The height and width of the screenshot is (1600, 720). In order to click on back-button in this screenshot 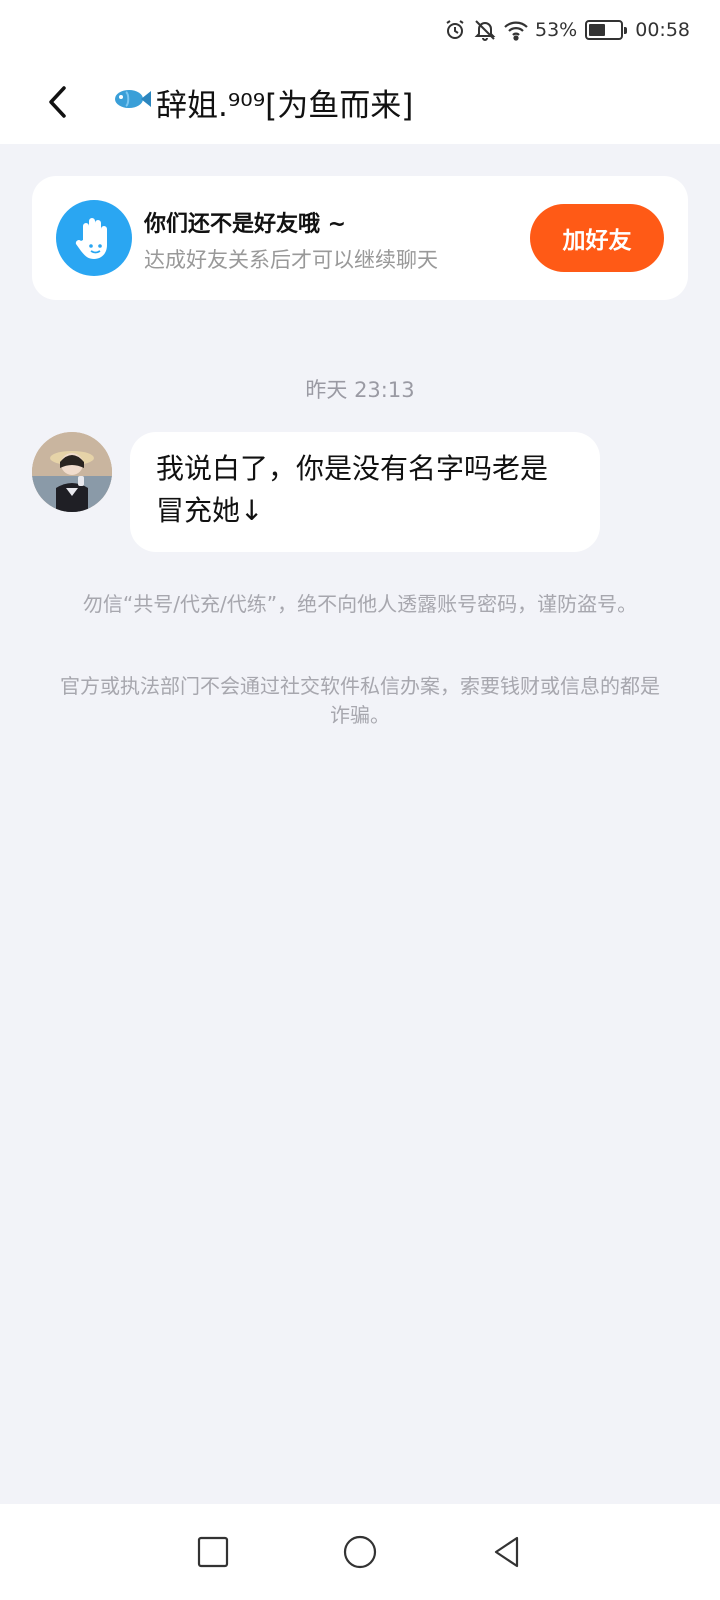, I will do `click(58, 102)`.